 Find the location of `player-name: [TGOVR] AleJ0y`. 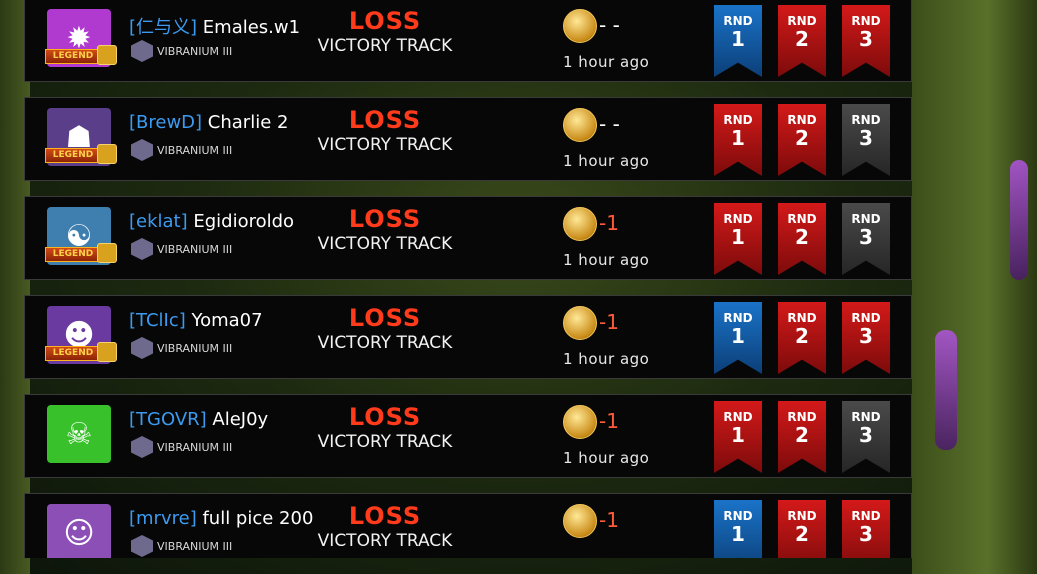

player-name: [TGOVR] AleJ0y is located at coordinates (198, 419).